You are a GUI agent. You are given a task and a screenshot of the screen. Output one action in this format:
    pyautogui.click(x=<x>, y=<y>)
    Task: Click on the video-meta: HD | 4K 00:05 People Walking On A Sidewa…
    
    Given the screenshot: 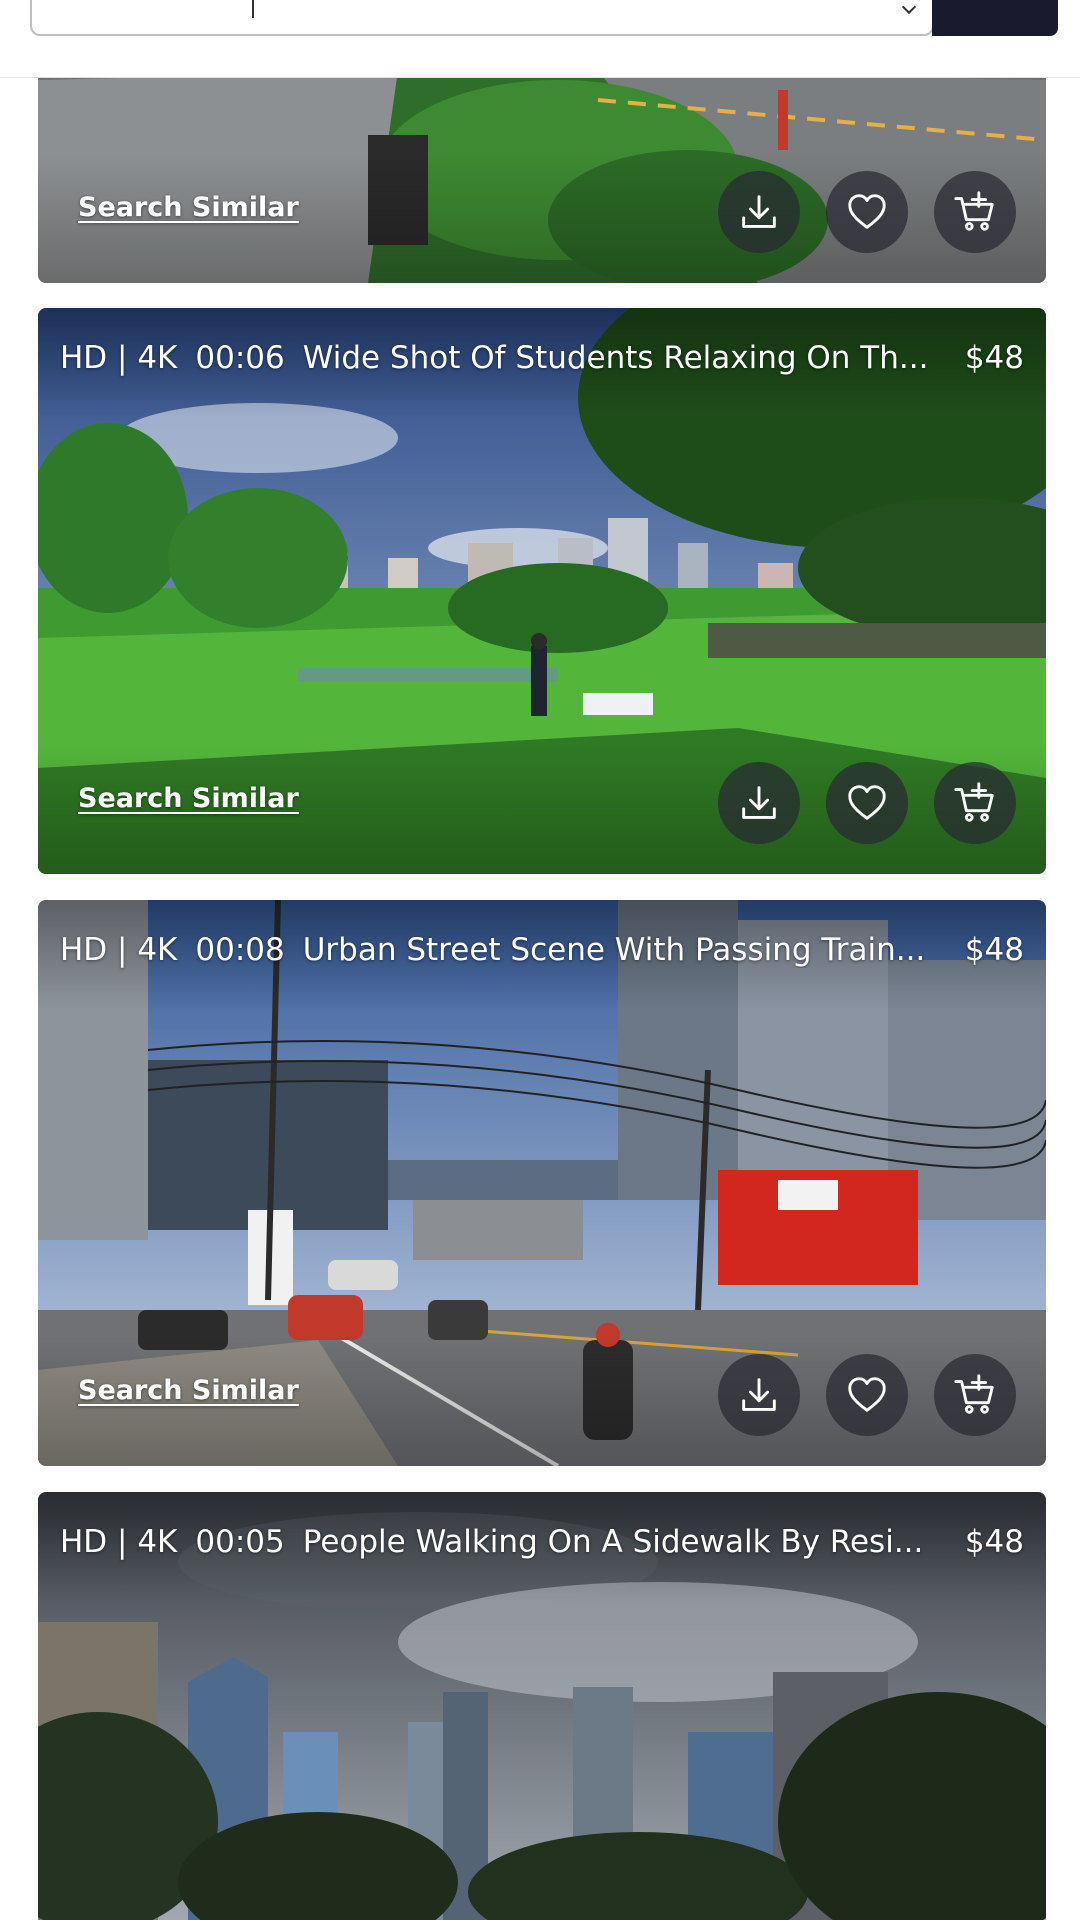 What is the action you would take?
    pyautogui.click(x=542, y=1542)
    